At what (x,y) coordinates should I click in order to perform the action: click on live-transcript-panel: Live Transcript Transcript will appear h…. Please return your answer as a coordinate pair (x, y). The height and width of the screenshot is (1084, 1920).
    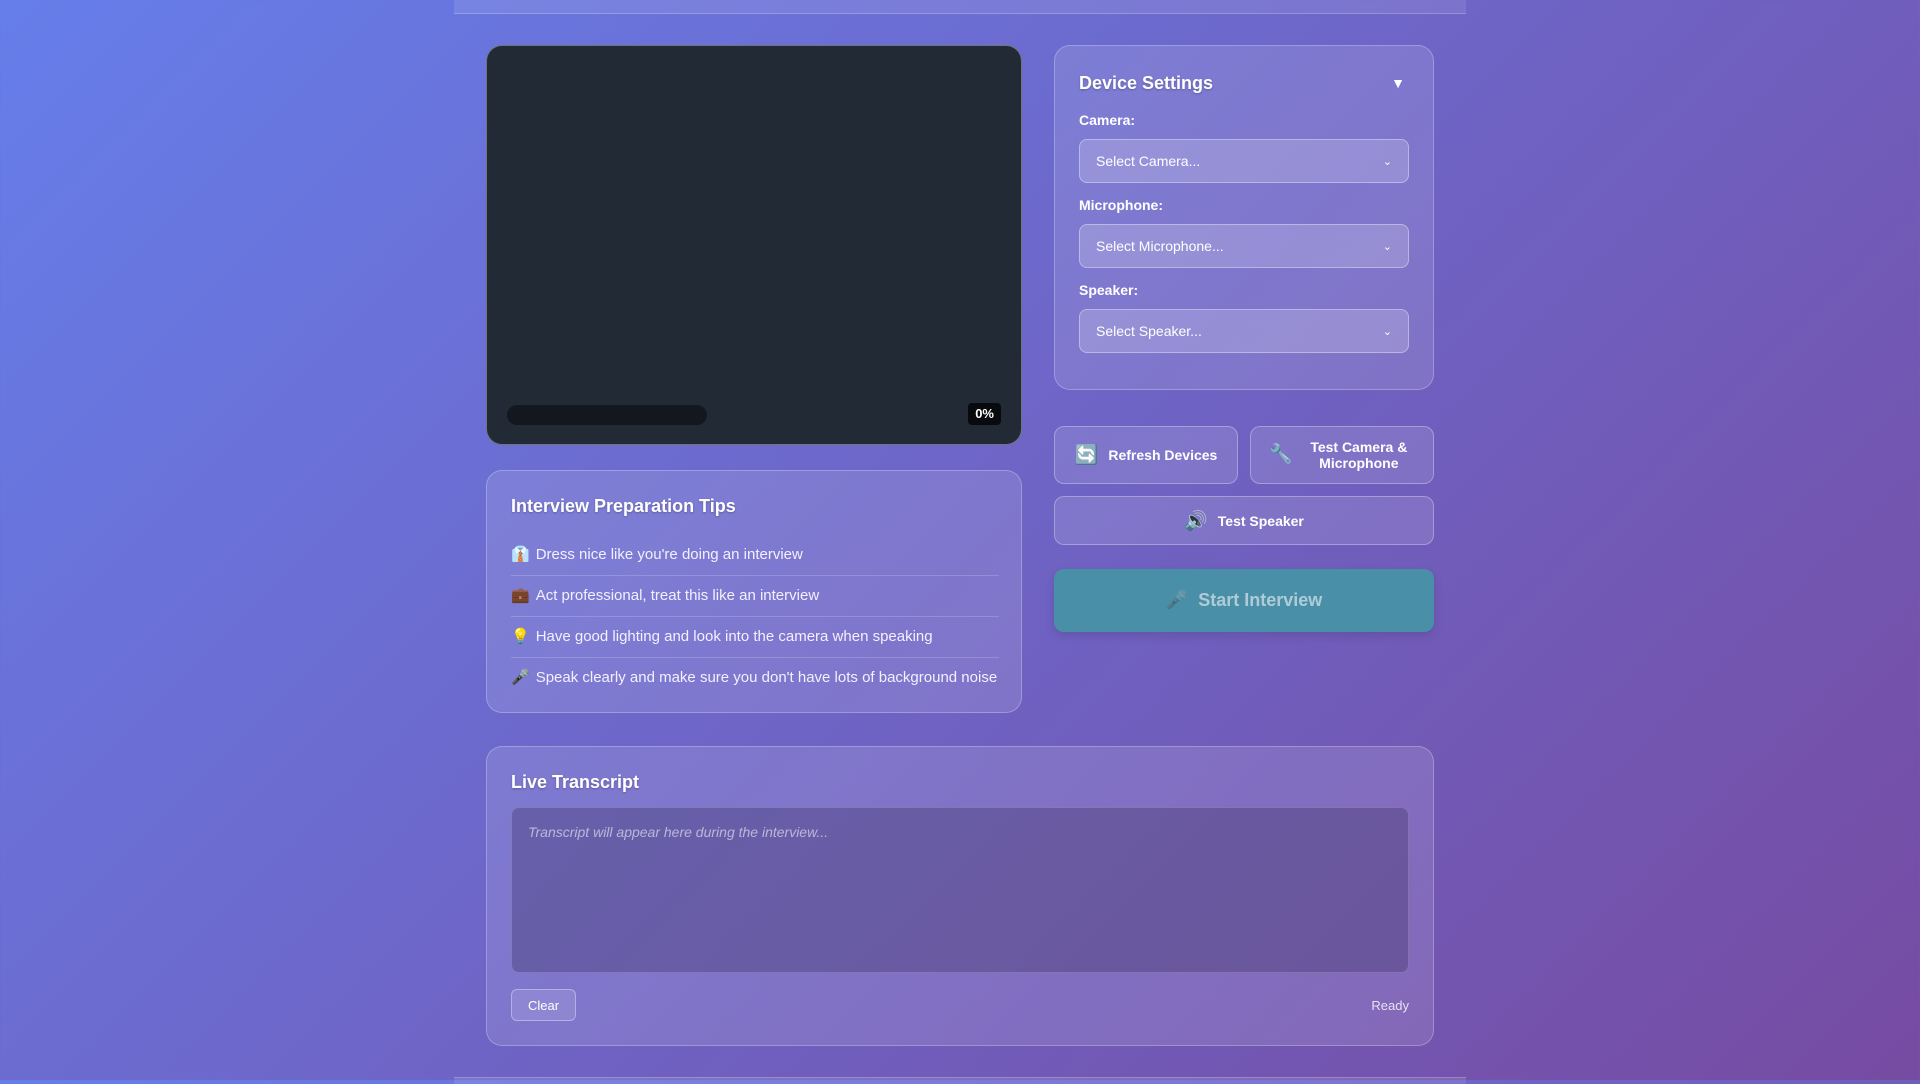
    Looking at the image, I should click on (960, 896).